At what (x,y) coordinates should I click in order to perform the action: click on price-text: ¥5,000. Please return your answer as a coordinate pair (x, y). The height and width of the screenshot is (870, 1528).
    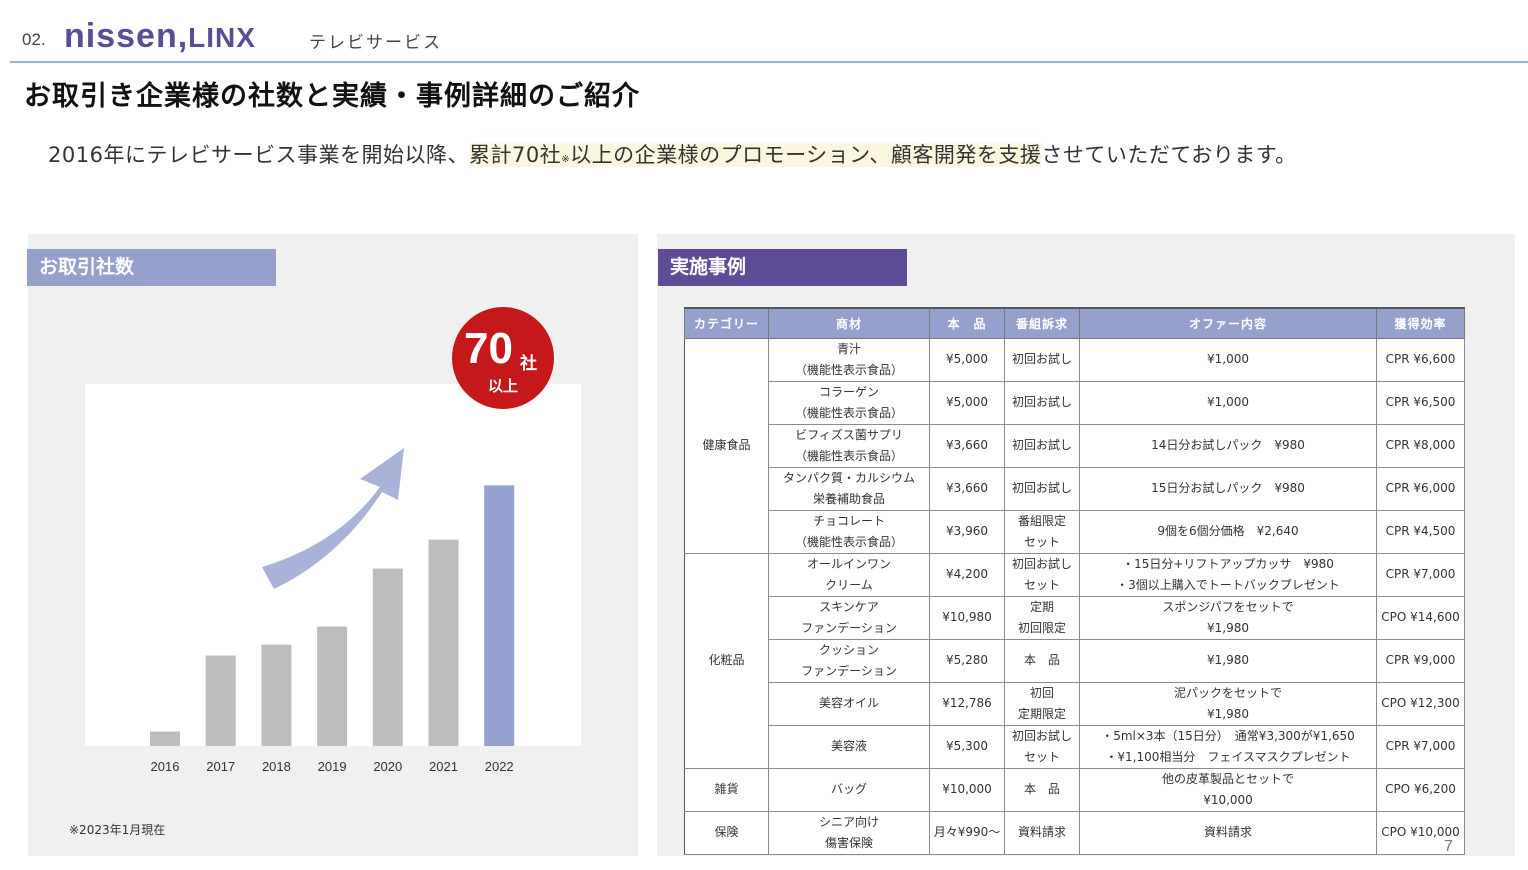
    Looking at the image, I should click on (967, 359).